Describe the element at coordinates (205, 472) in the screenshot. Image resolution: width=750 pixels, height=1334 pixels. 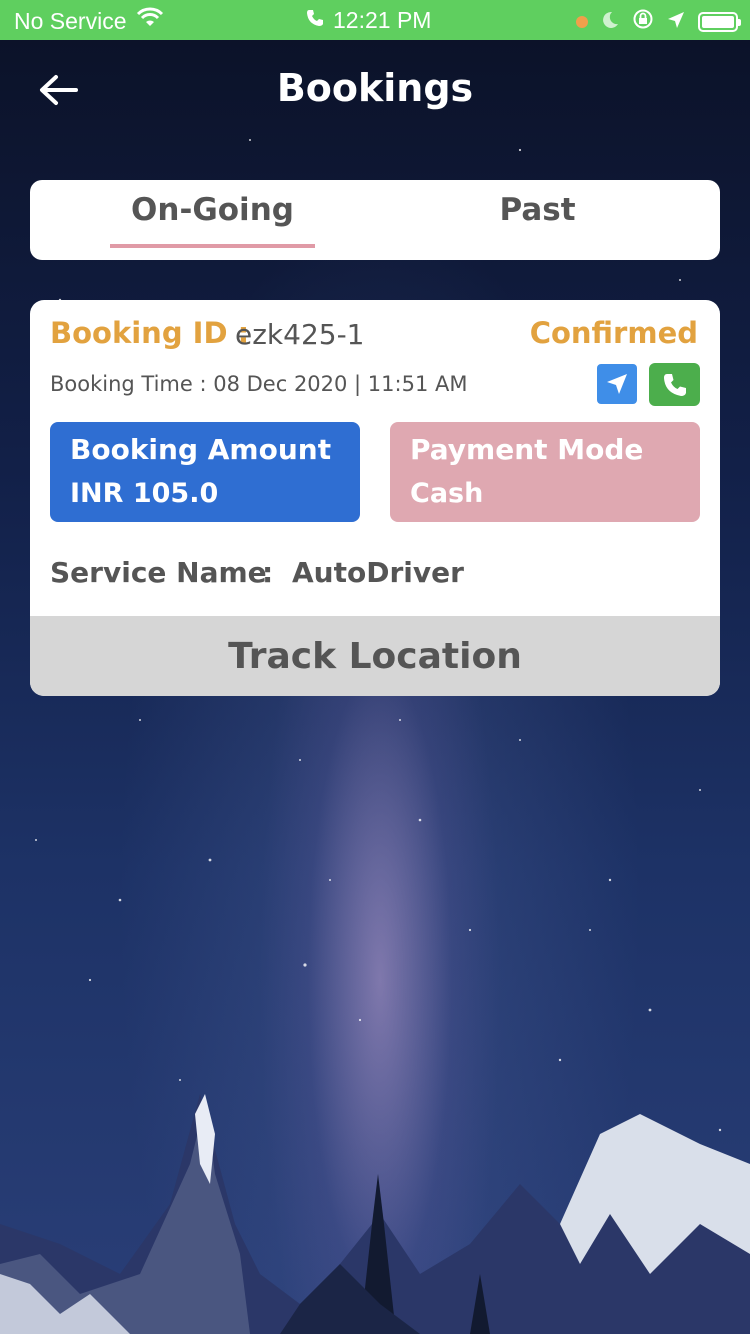
I see `booking-amount-box: Booking Amount INR 105.0` at that location.